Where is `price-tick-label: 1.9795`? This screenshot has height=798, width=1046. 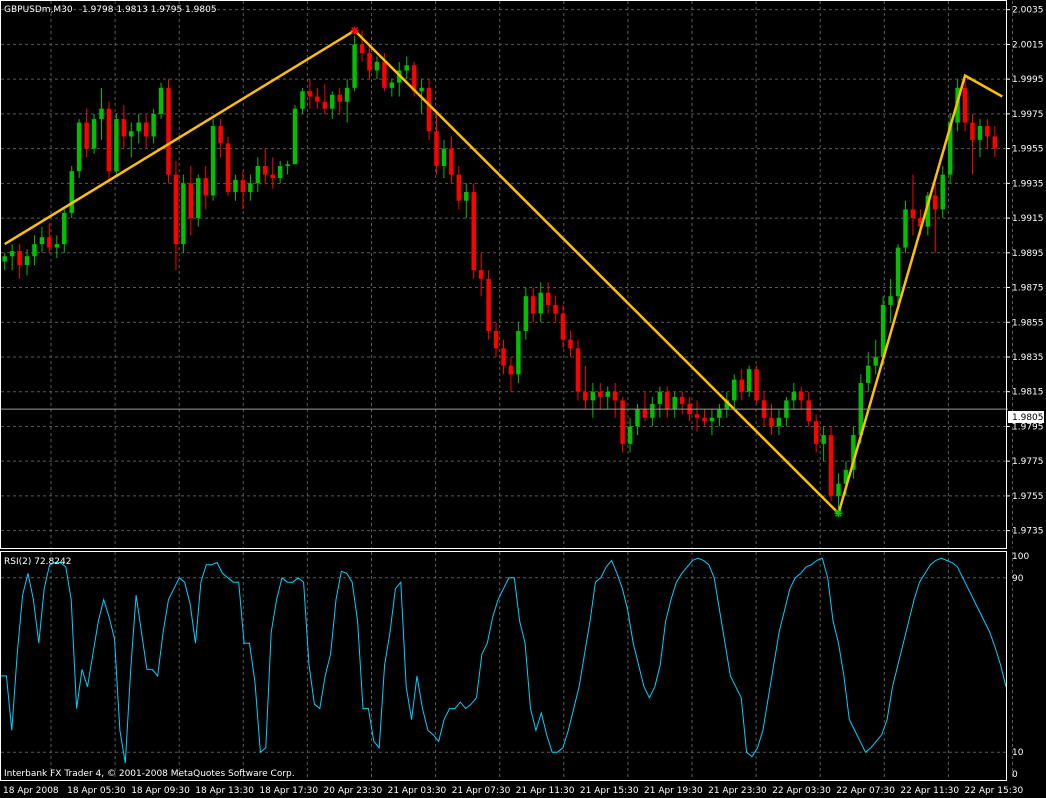 price-tick-label: 1.9795 is located at coordinates (1028, 427).